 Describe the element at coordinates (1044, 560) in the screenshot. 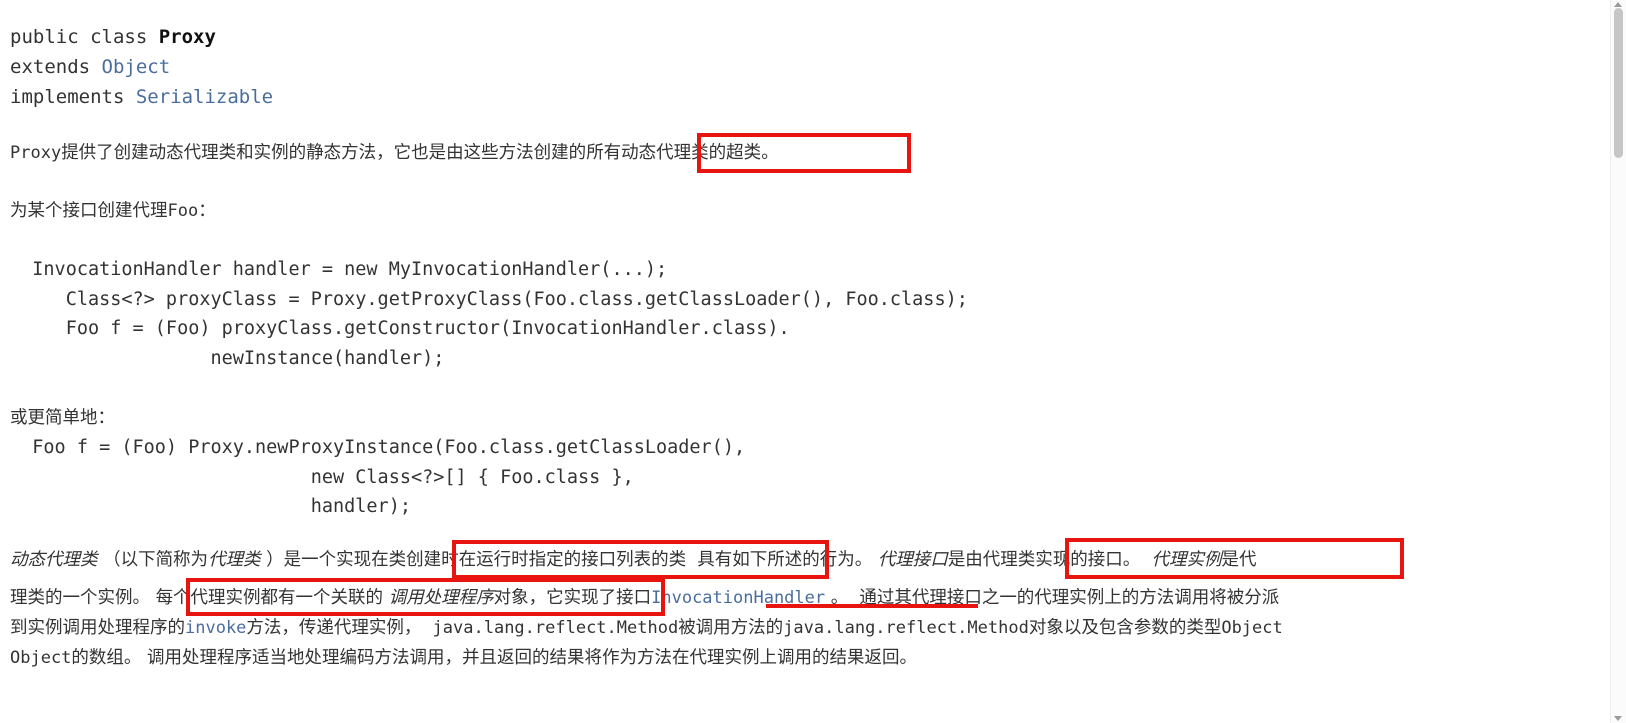

I see `bp-l1-highlight2-rest: 是由代理类实现的接口。` at that location.